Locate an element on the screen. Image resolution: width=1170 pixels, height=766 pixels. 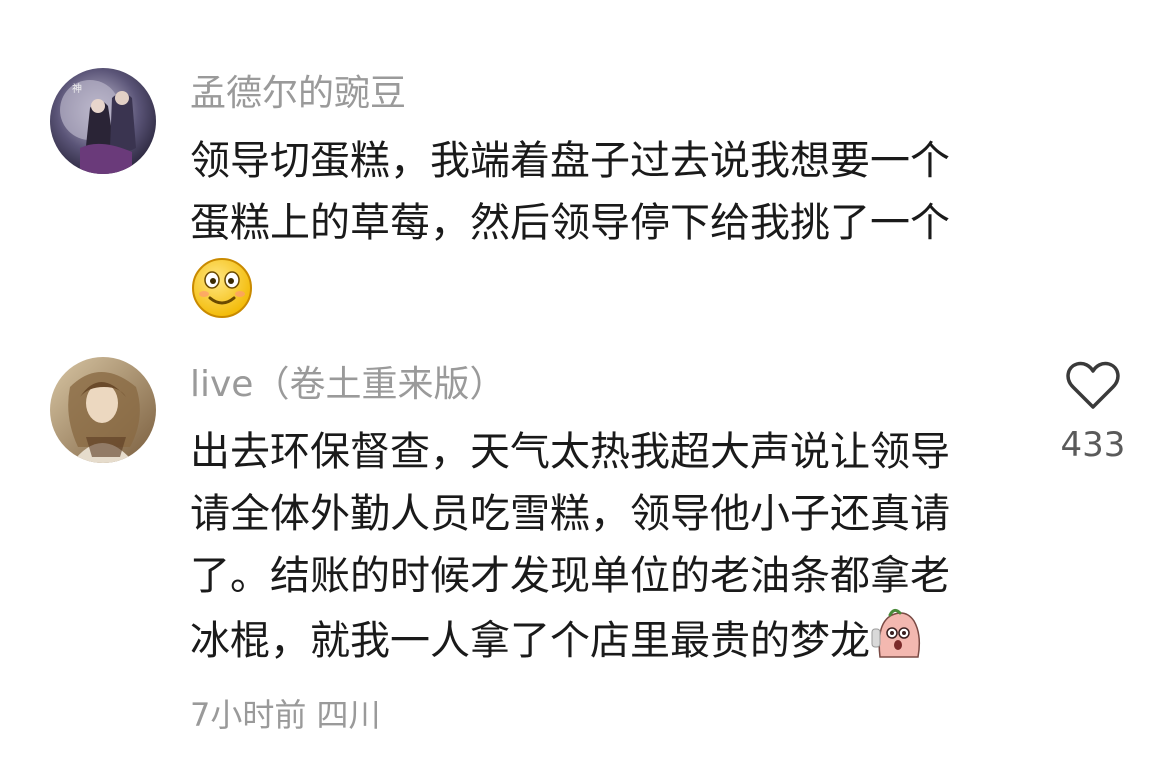
like-area: 433 is located at coordinates (1093, 410).